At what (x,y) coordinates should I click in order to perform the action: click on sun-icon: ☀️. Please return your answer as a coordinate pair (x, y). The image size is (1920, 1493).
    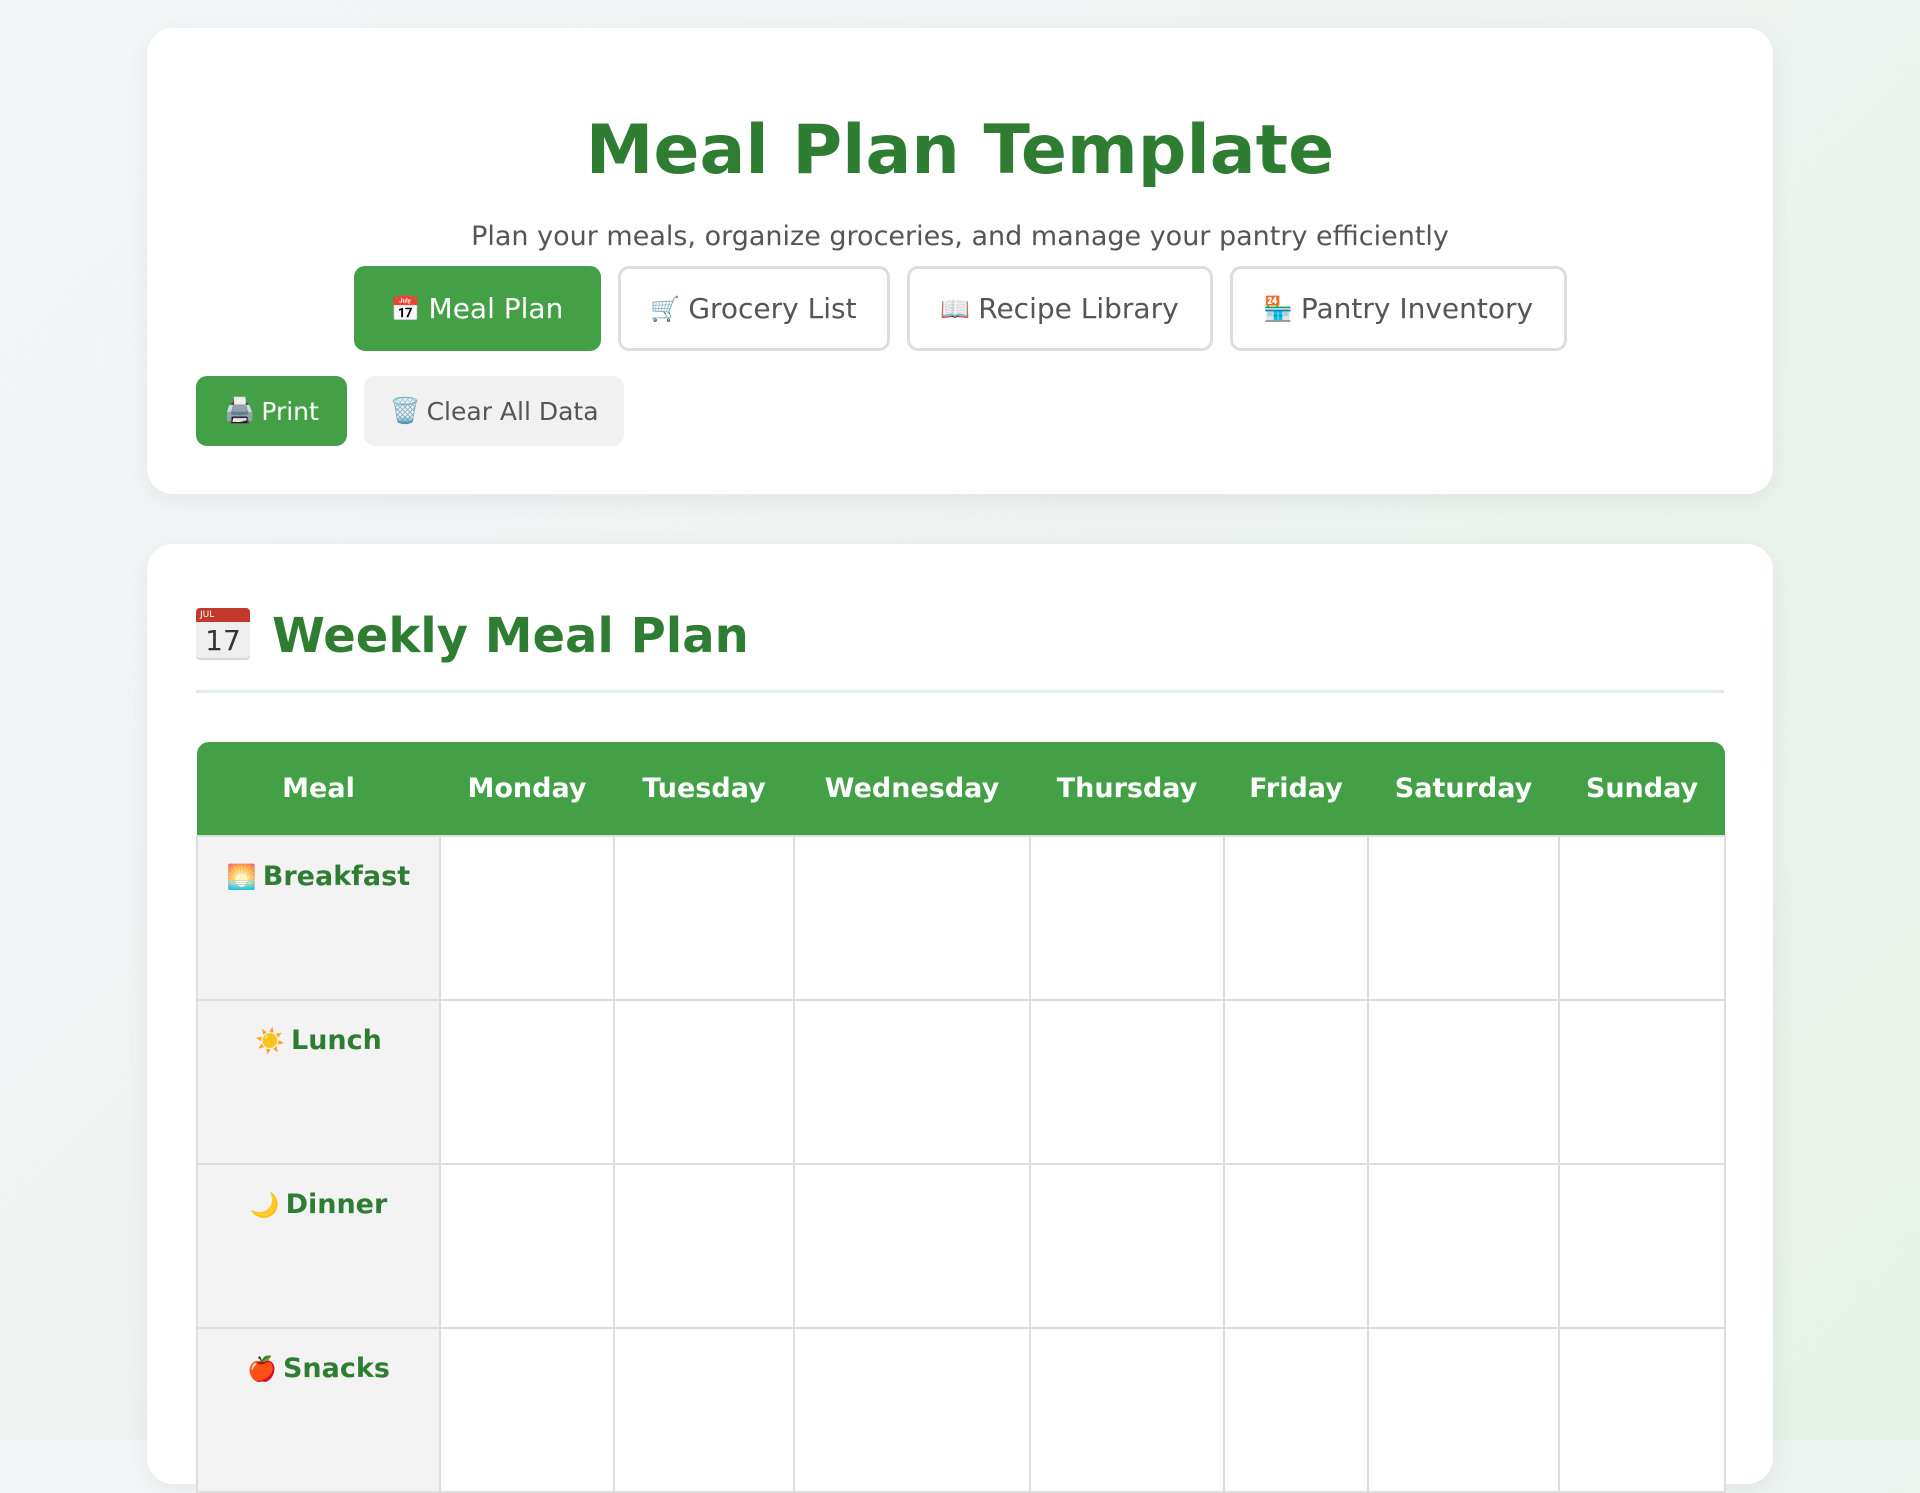
    Looking at the image, I should click on (270, 1041).